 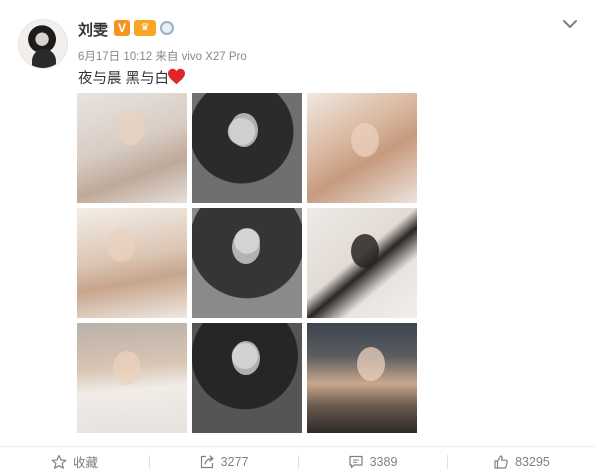 What do you see at coordinates (570, 24) in the screenshot?
I see `chevron-down-icon` at bounding box center [570, 24].